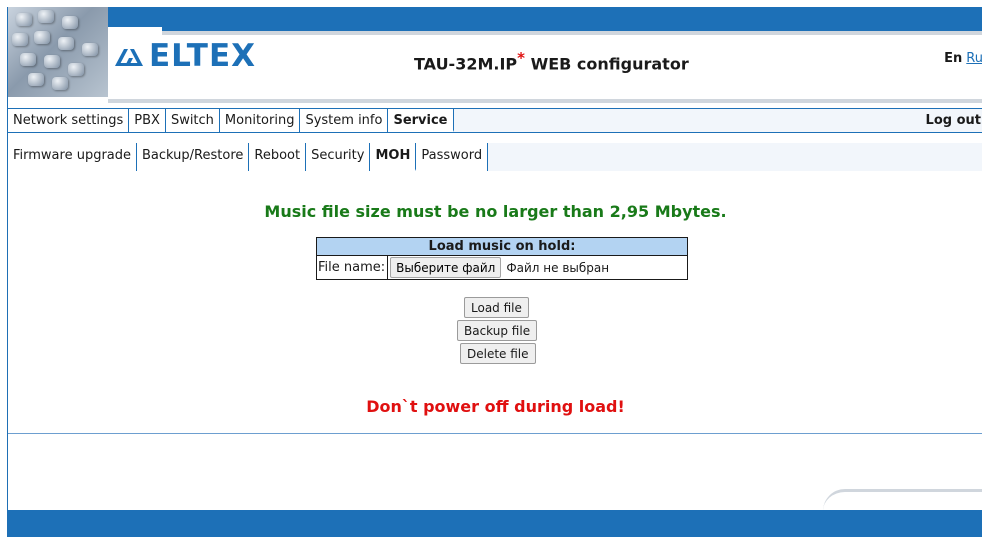 The width and height of the screenshot is (982, 537). What do you see at coordinates (278, 157) in the screenshot?
I see `submenu-item-reboot: Reboot` at bounding box center [278, 157].